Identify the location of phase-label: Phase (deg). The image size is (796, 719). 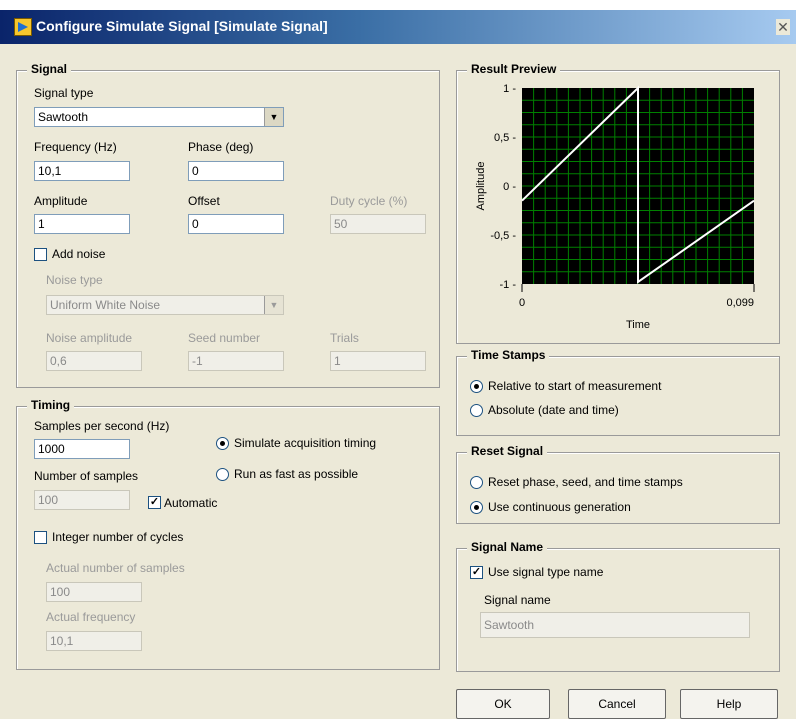
(221, 147).